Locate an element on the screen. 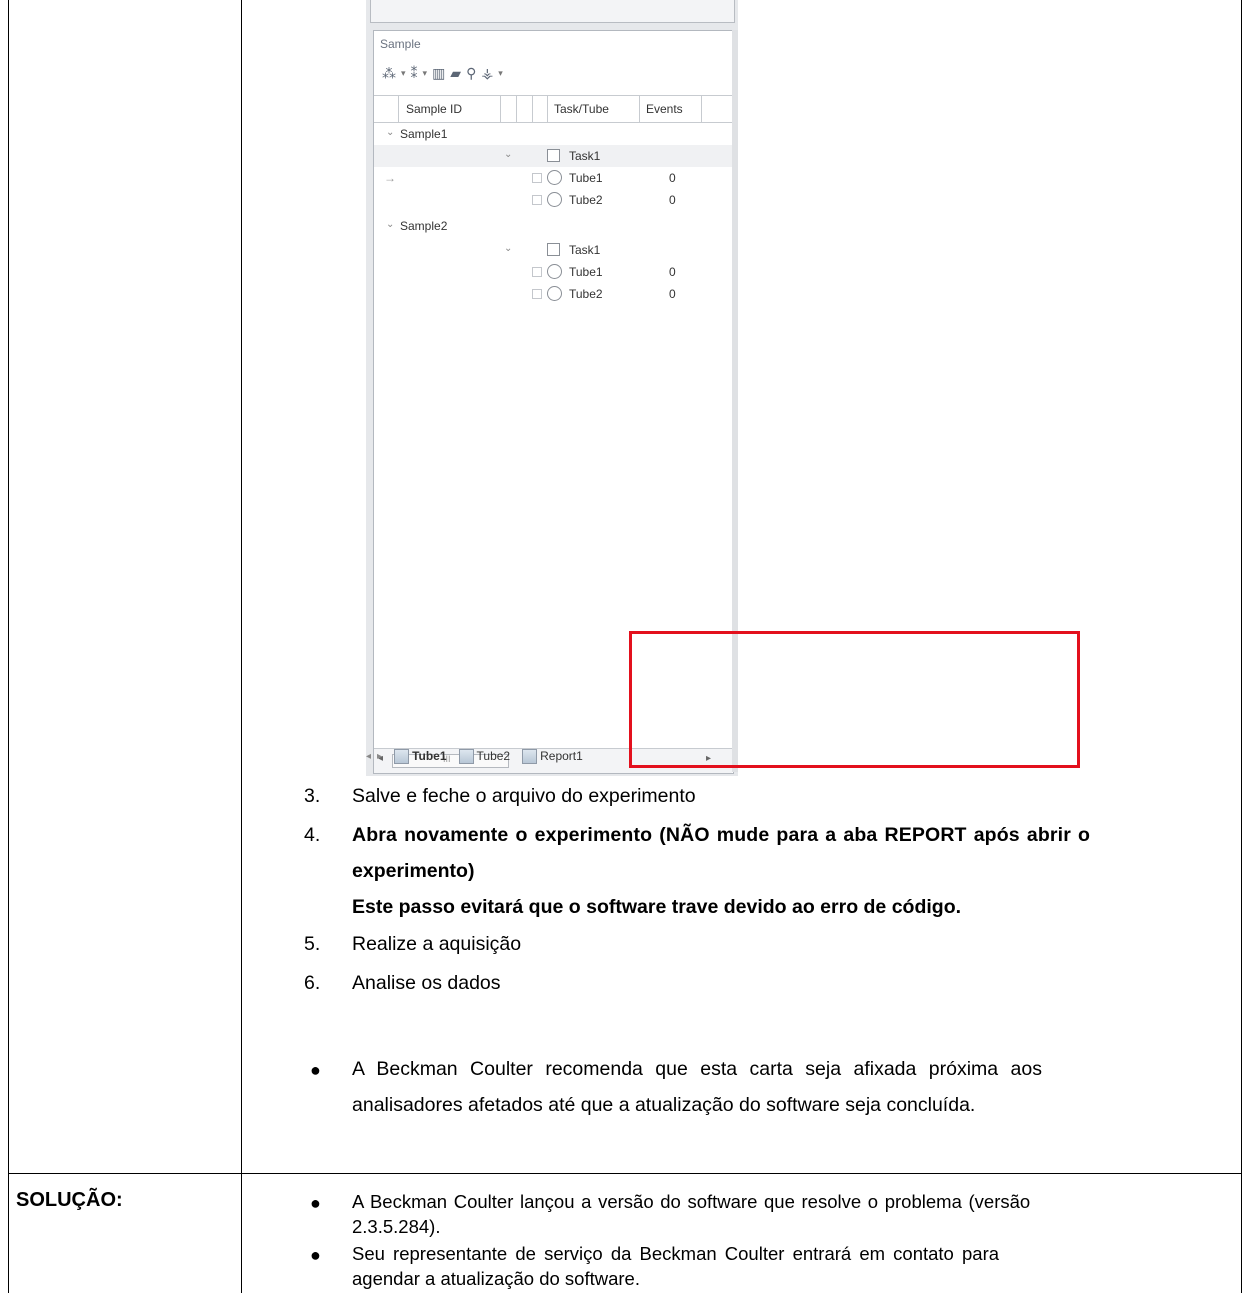 This screenshot has height=1293, width=1244. delete-sample-icon: ⁑ is located at coordinates (414, 73).